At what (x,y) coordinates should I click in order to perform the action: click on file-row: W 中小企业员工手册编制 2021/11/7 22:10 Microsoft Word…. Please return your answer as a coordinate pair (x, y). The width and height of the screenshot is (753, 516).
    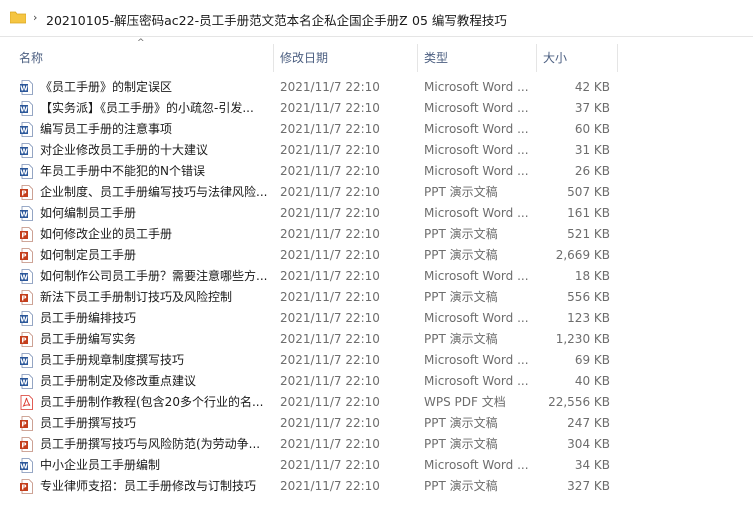
    Looking at the image, I should click on (376, 465).